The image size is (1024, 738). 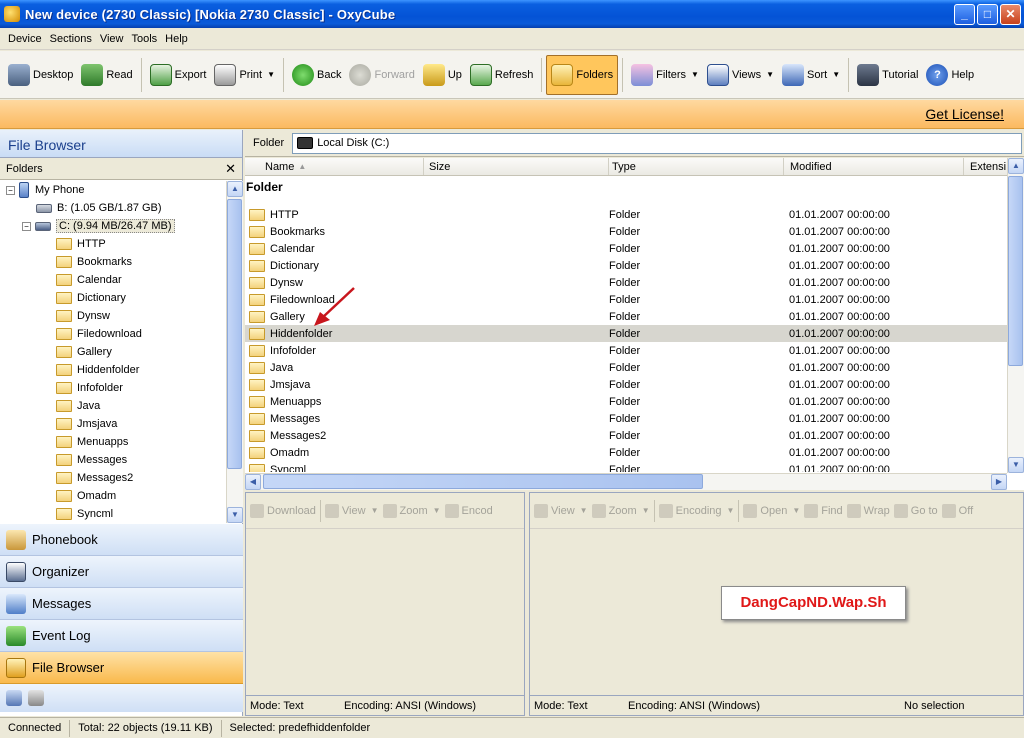 I want to click on list-item: Jmsjava Folder 01.01.2007 00:00:00, so click(x=626, y=384).